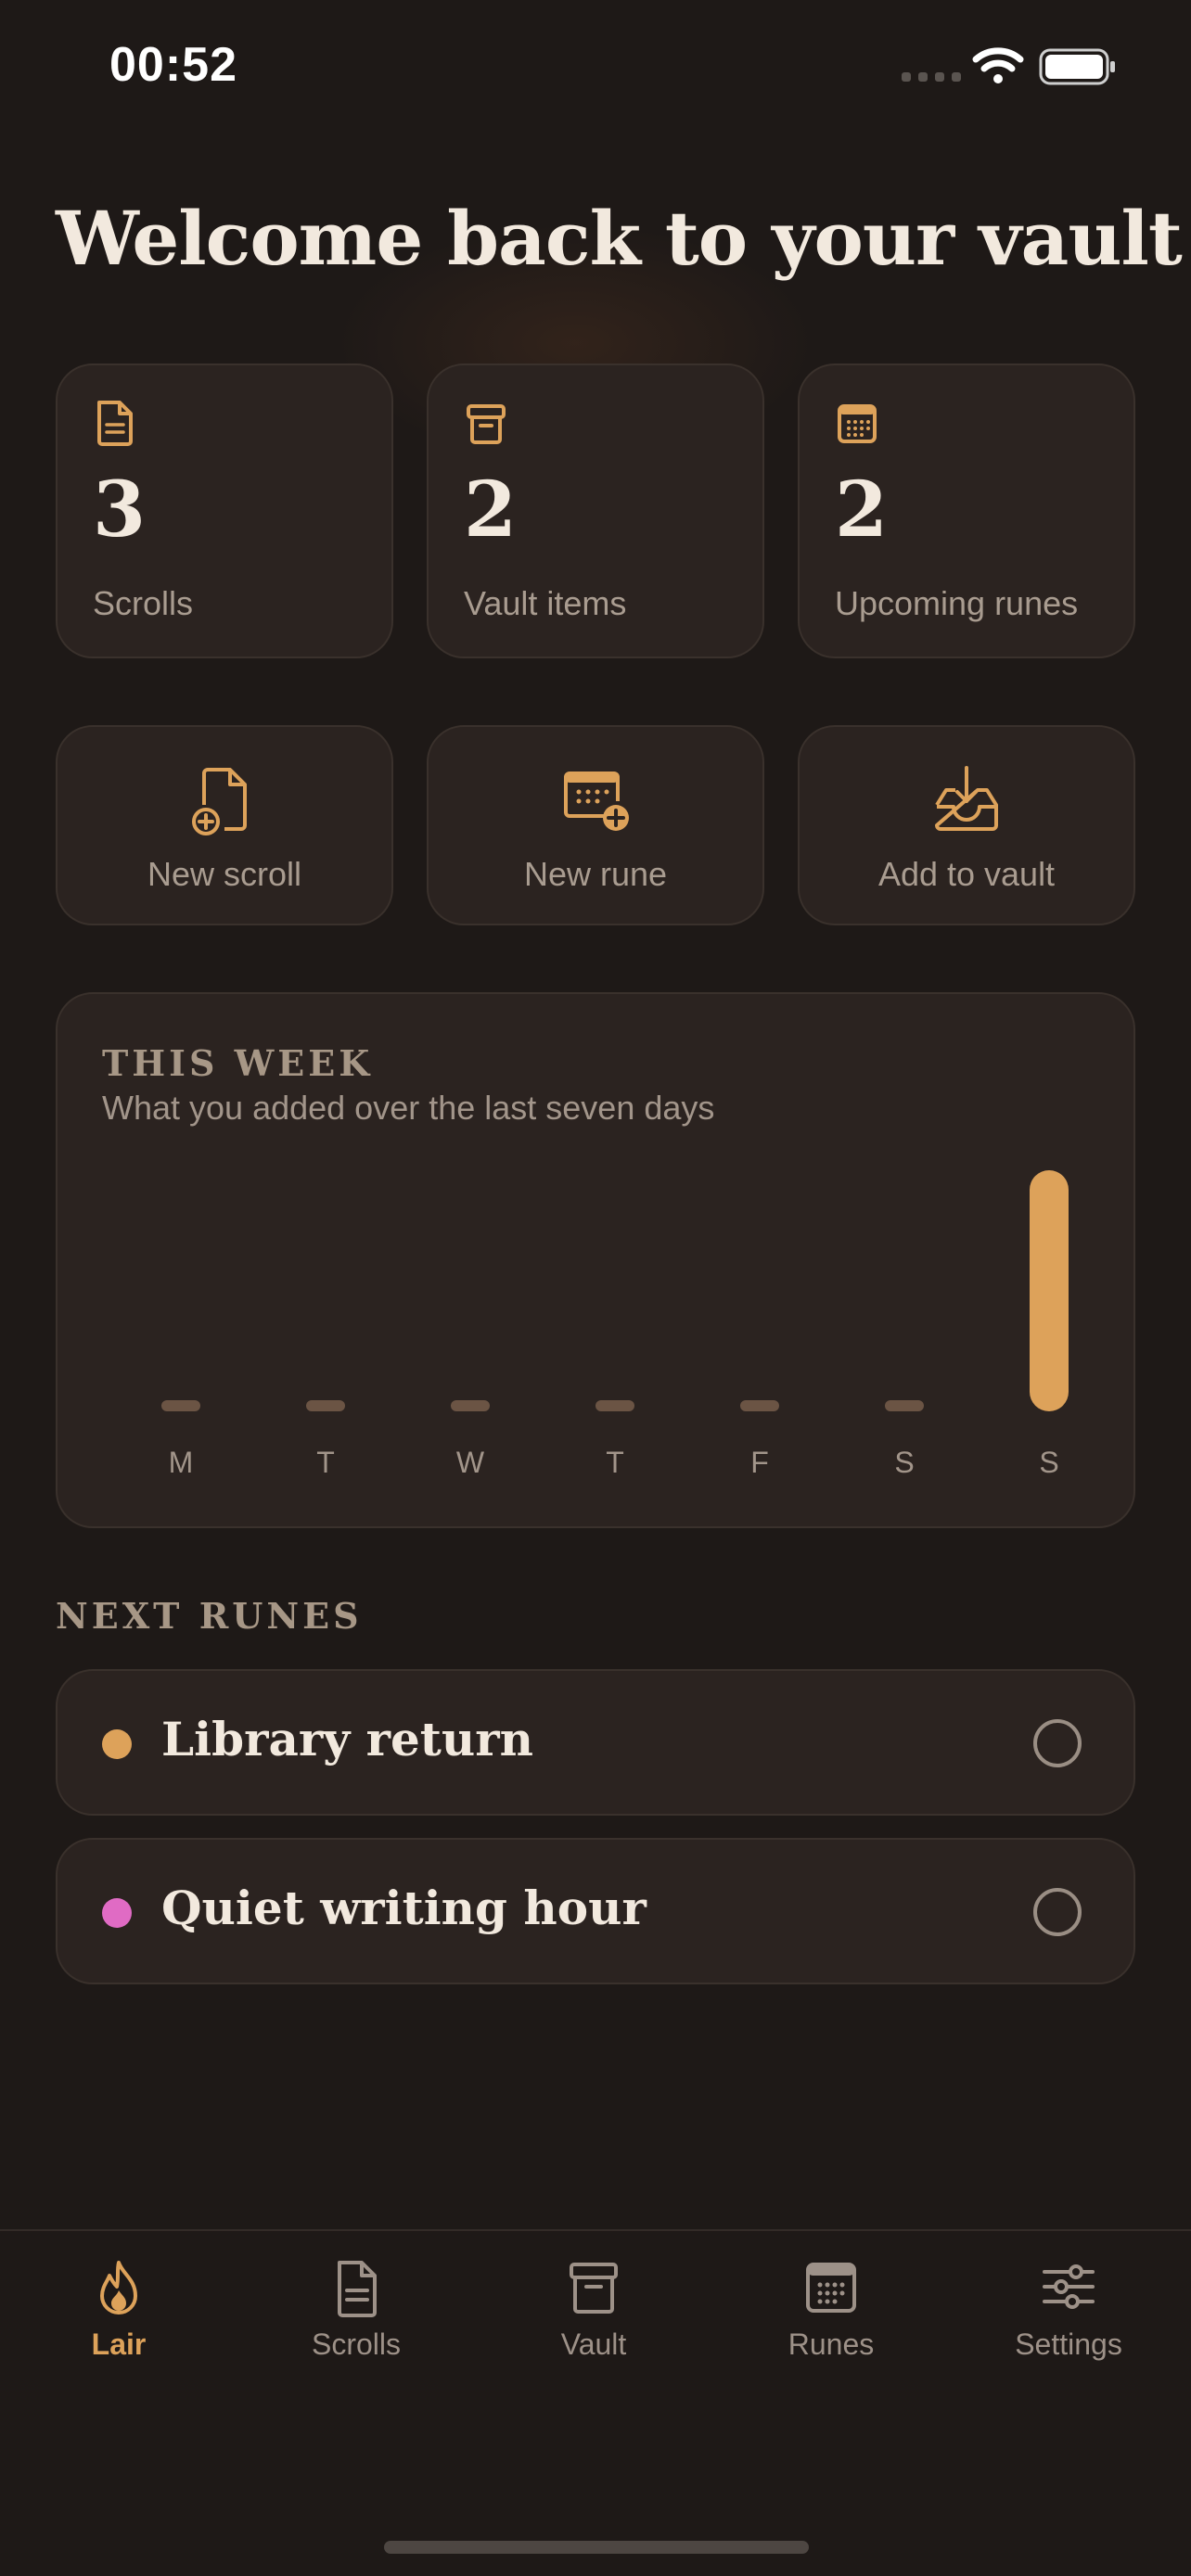  What do you see at coordinates (759, 1463) in the screenshot?
I see `chart-day-label: F` at bounding box center [759, 1463].